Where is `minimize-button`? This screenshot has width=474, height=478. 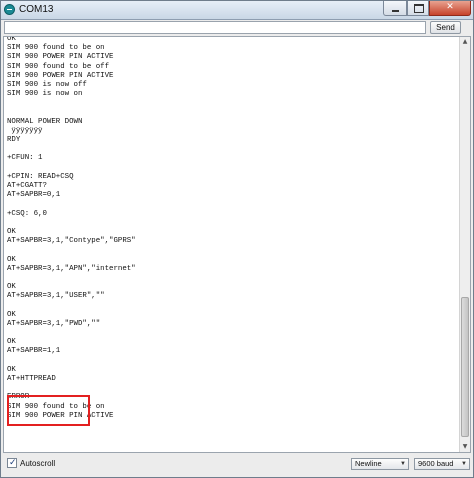
minimize-button is located at coordinates (395, 8).